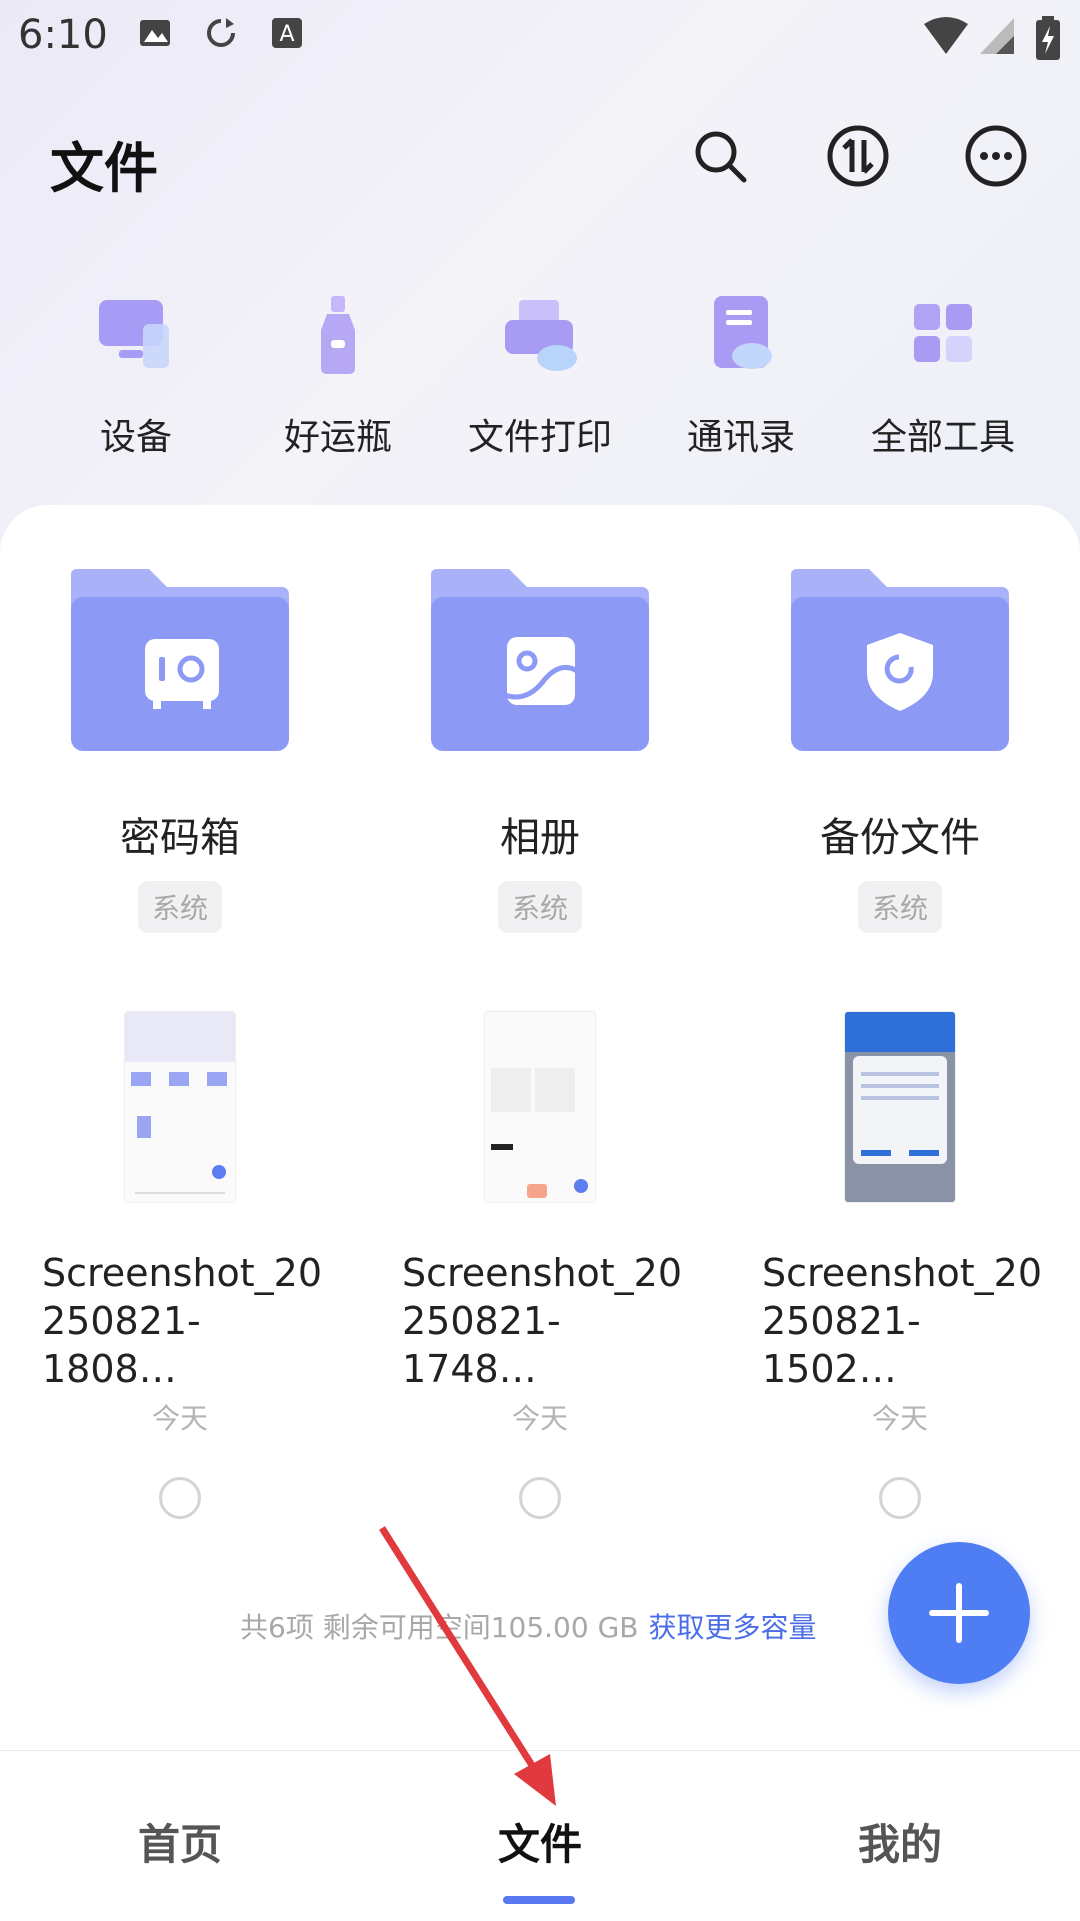 Image resolution: width=1080 pixels, height=1921 pixels. I want to click on file-item: Screenshot_20 250821-1808… 今天, so click(180, 1265).